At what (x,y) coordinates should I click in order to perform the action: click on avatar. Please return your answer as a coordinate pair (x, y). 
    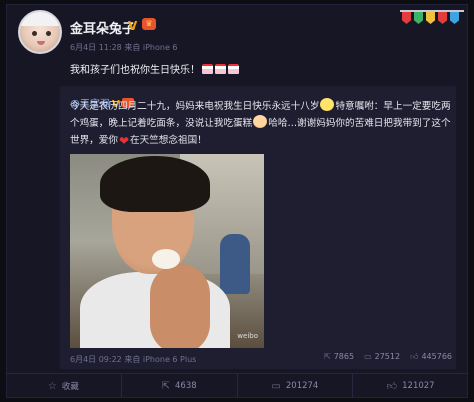
    Looking at the image, I should click on (40, 32).